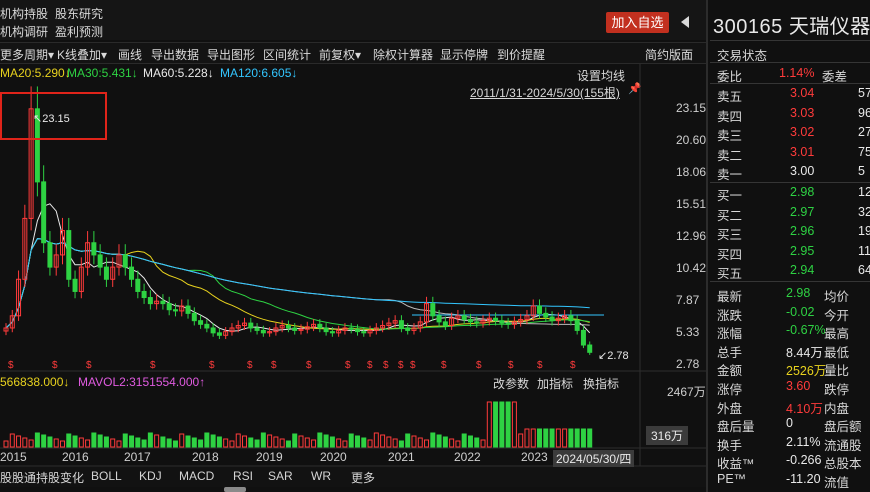 The image size is (870, 492). I want to click on quote-label-right: 最高, so click(837, 334).